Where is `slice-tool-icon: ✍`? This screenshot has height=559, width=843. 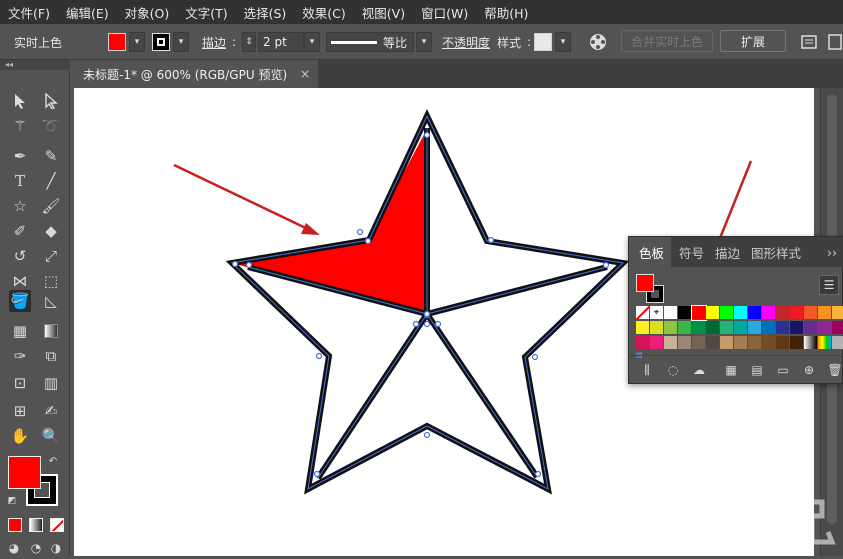 slice-tool-icon: ✍ is located at coordinates (51, 411).